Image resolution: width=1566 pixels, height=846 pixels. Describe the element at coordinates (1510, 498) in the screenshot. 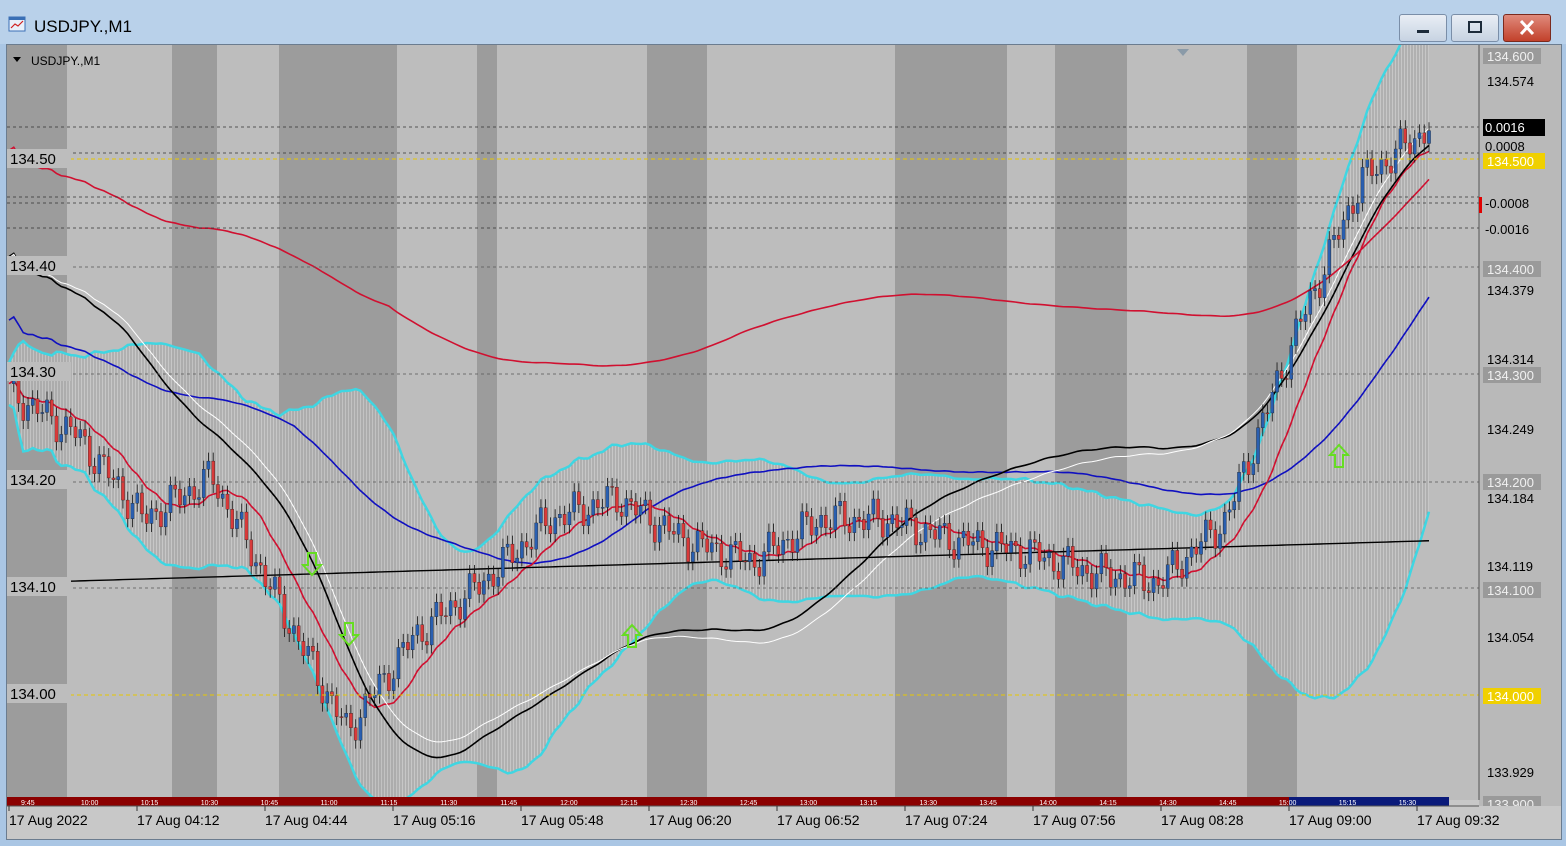

I see `price-label: 134.184` at that location.